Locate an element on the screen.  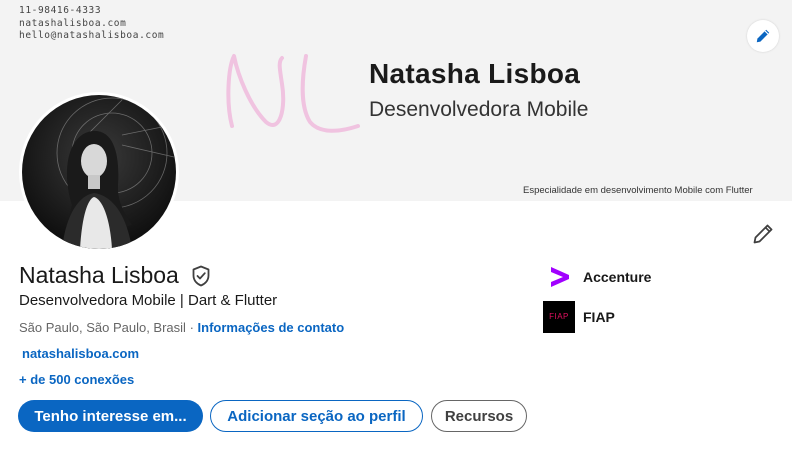
org-name: Accenture is located at coordinates (617, 277).